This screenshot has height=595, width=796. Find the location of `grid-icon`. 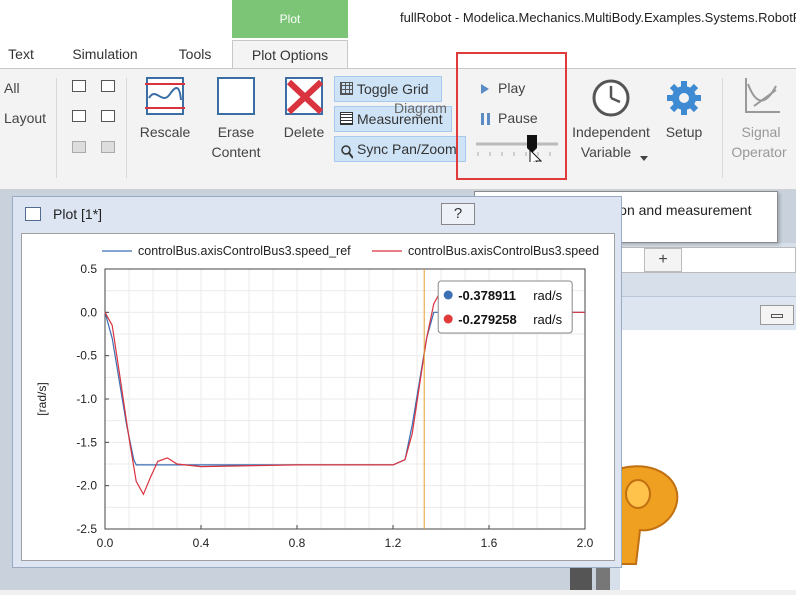

grid-icon is located at coordinates (346, 88).